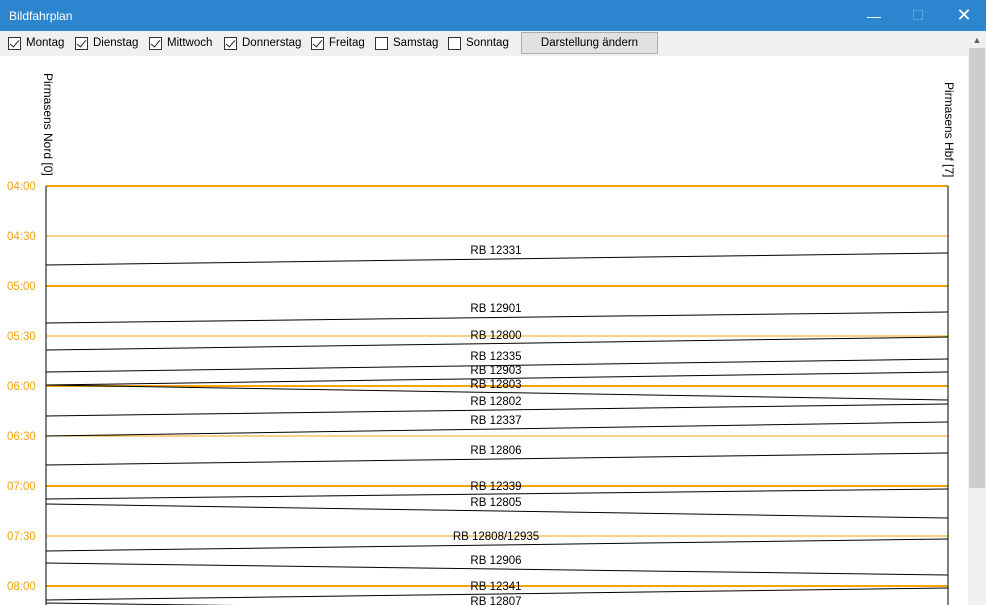 Image resolution: width=986 pixels, height=605 pixels. What do you see at coordinates (495, 309) in the screenshot?
I see `train-label: RB 12901` at bounding box center [495, 309].